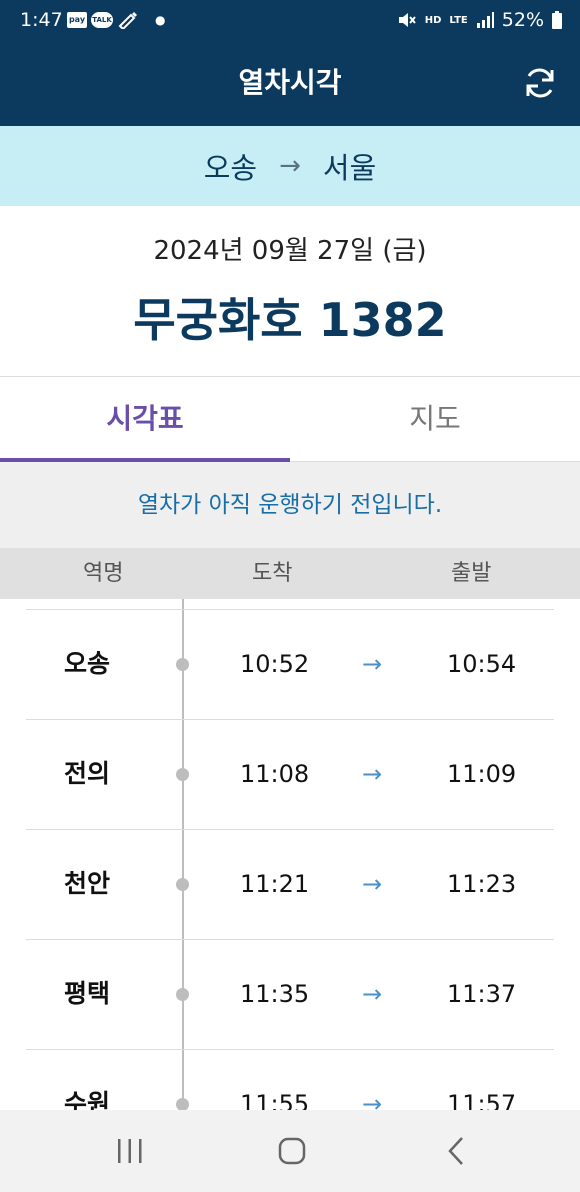  What do you see at coordinates (275, 774) in the screenshot?
I see `arrival-time: 11:08` at bounding box center [275, 774].